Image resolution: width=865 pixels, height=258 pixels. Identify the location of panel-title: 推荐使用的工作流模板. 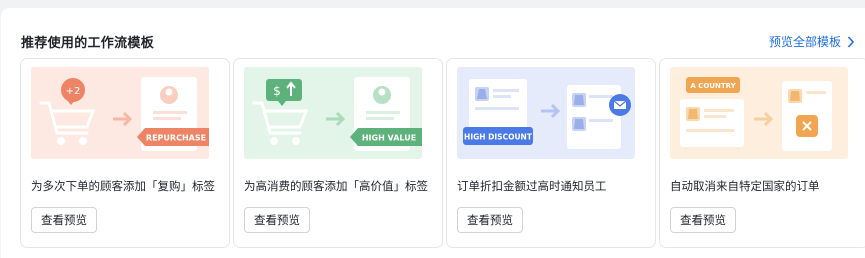
(88, 43).